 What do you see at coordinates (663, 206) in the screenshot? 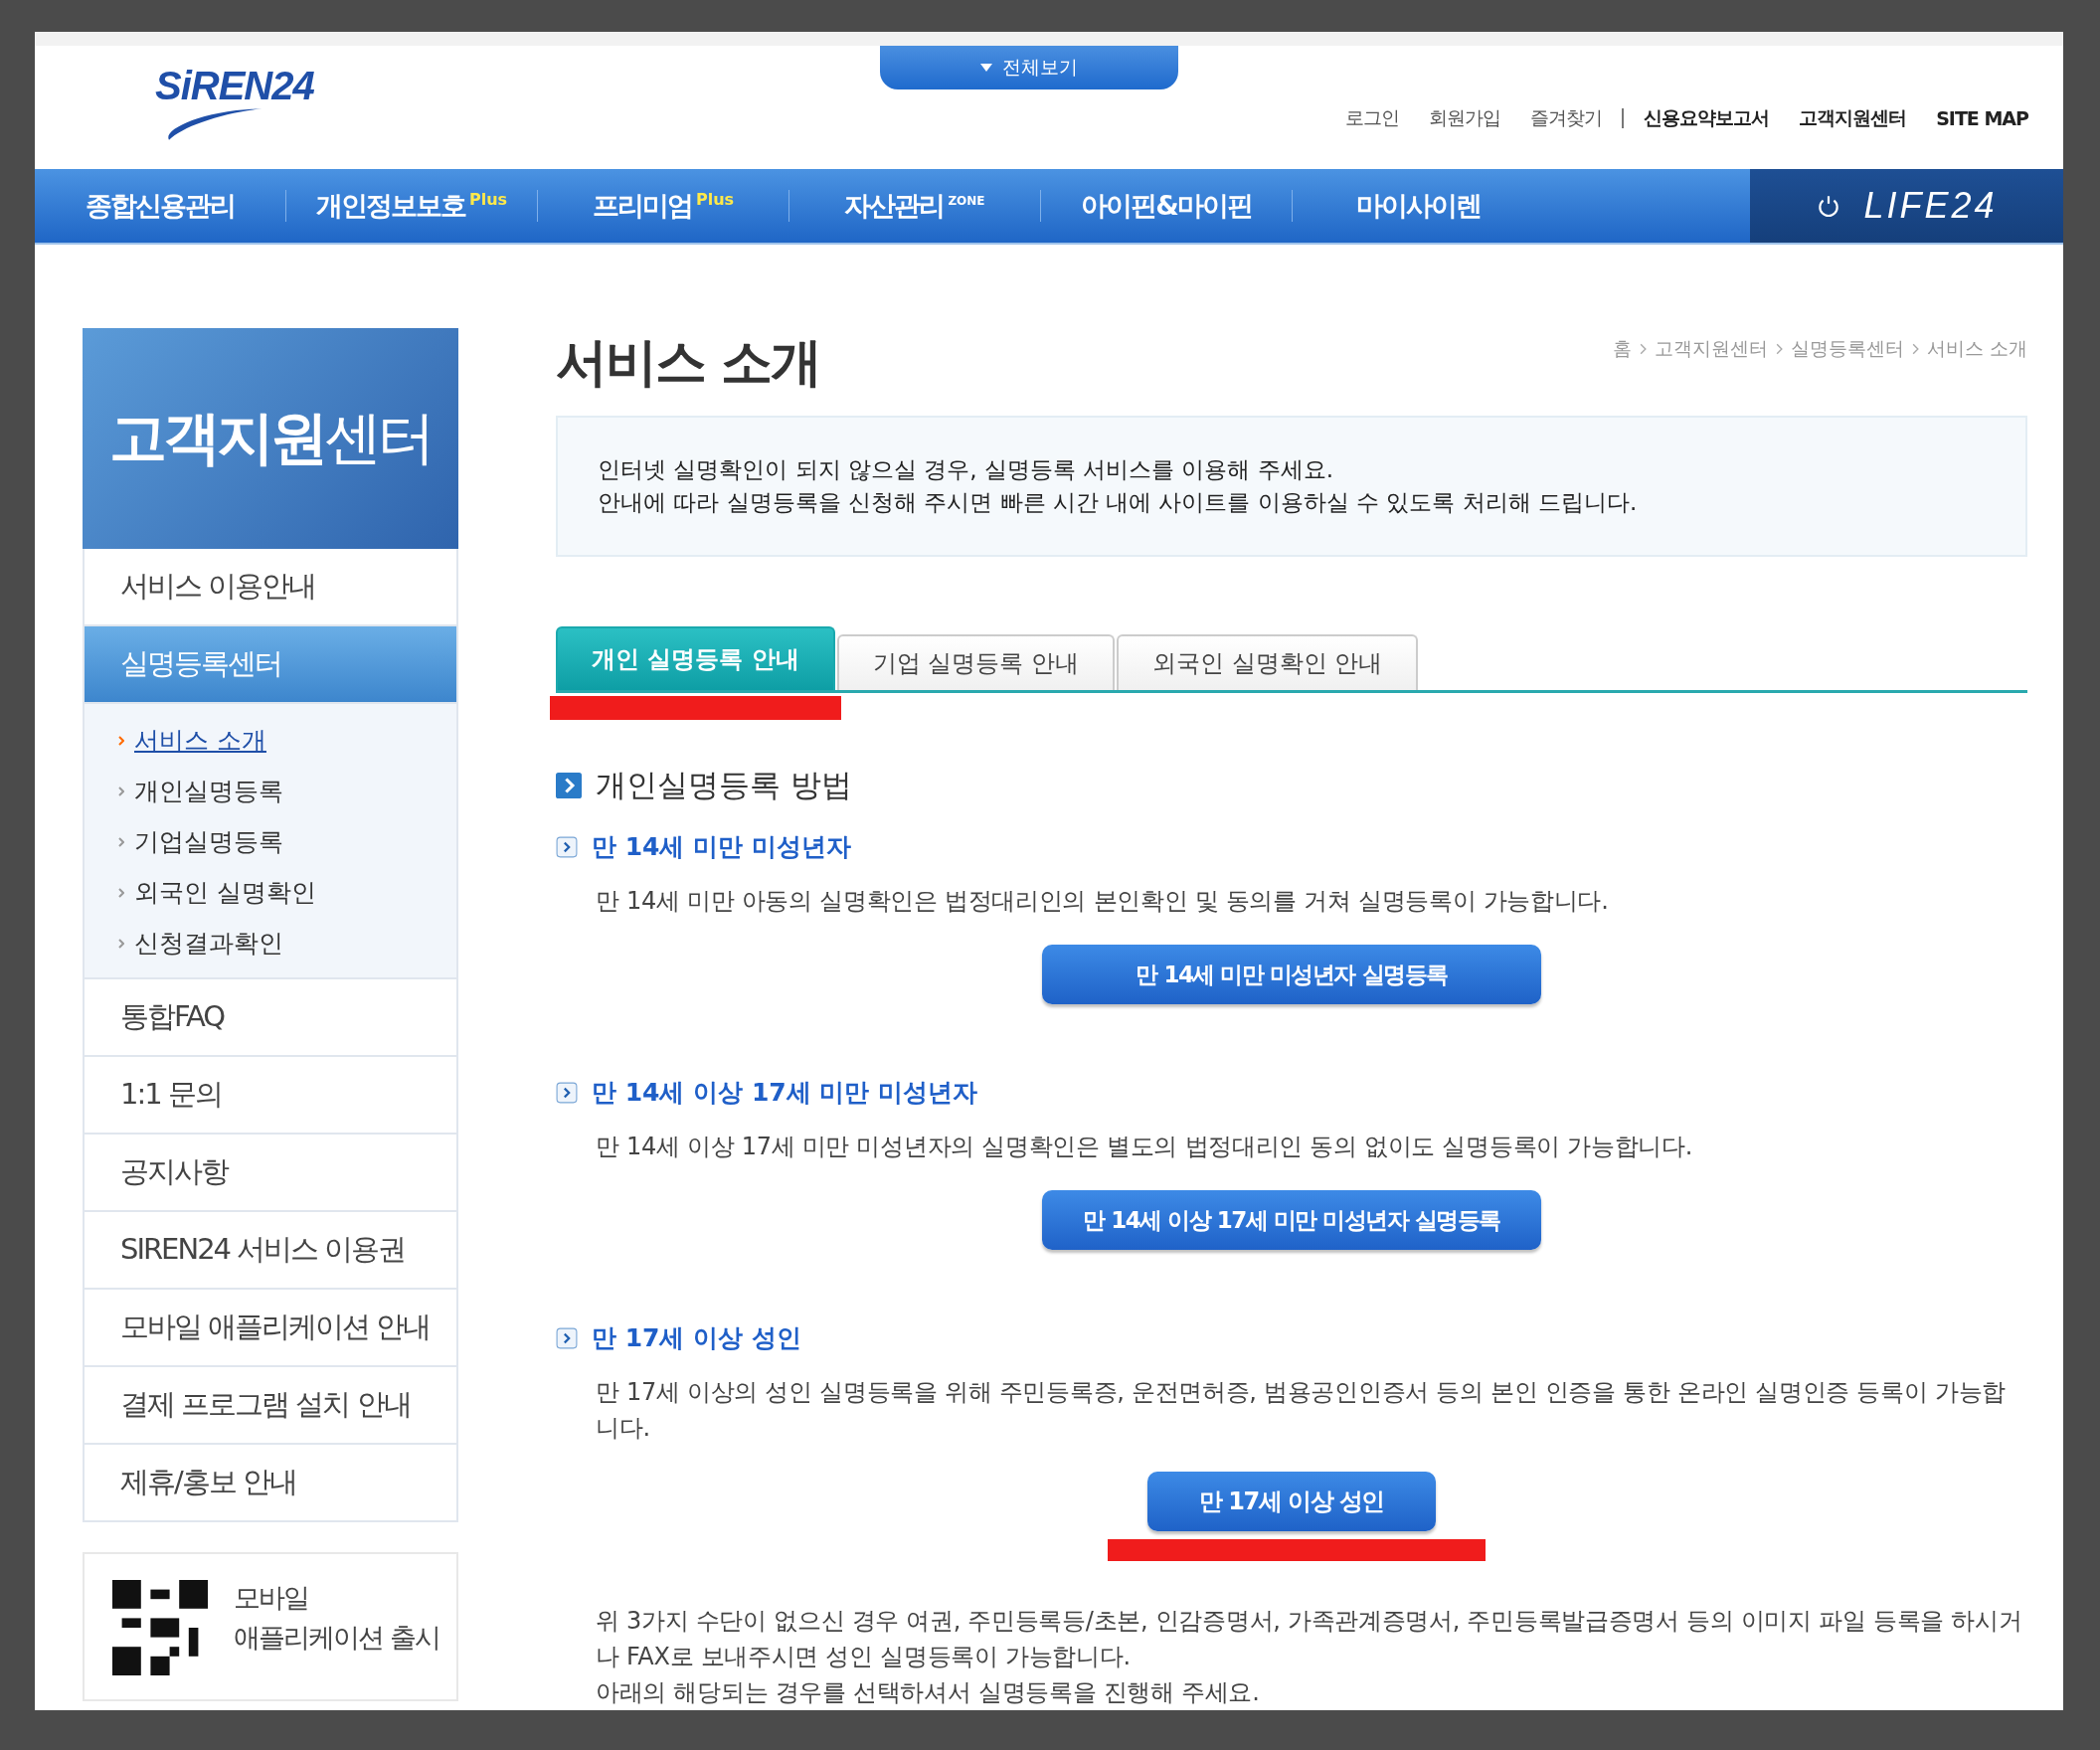
I see `nav-item: 프리미엄$^{Plus}$` at bounding box center [663, 206].